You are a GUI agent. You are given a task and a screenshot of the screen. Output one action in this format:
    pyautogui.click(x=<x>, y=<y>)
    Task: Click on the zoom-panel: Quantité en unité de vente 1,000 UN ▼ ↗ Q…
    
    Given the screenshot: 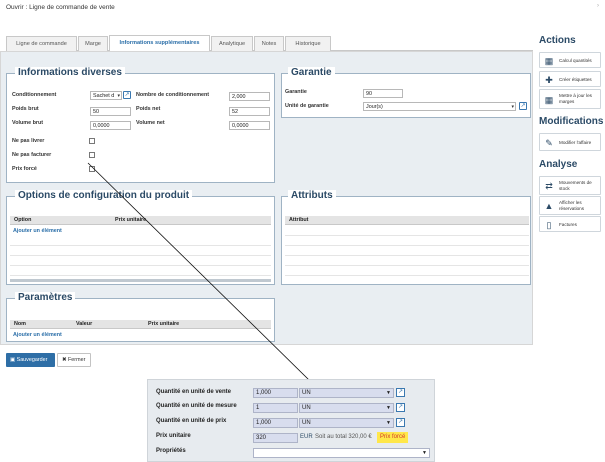 What is the action you would take?
    pyautogui.click(x=291, y=420)
    